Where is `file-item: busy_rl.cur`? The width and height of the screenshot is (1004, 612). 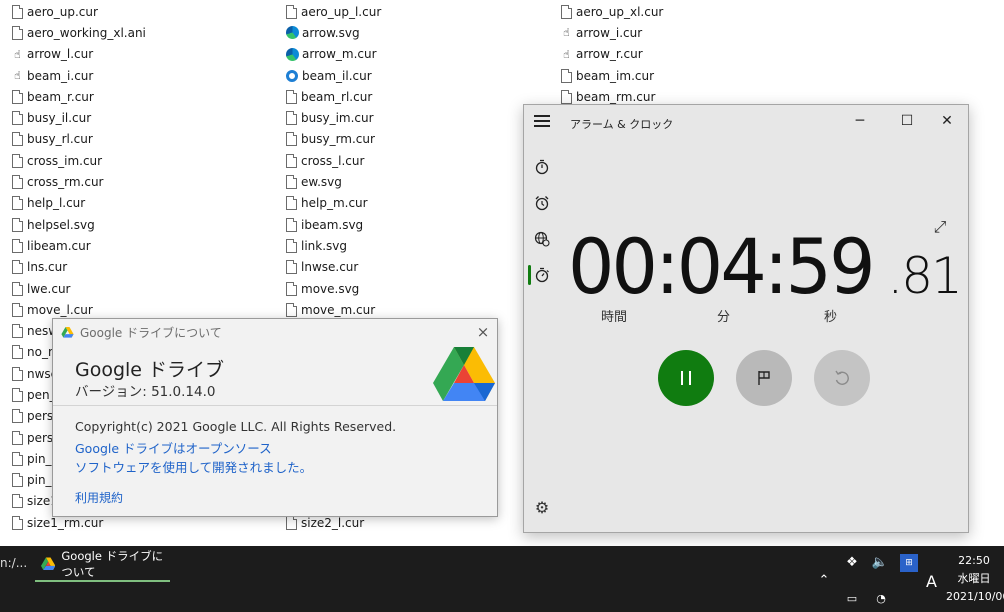
file-item: busy_rl.cur is located at coordinates (79, 139).